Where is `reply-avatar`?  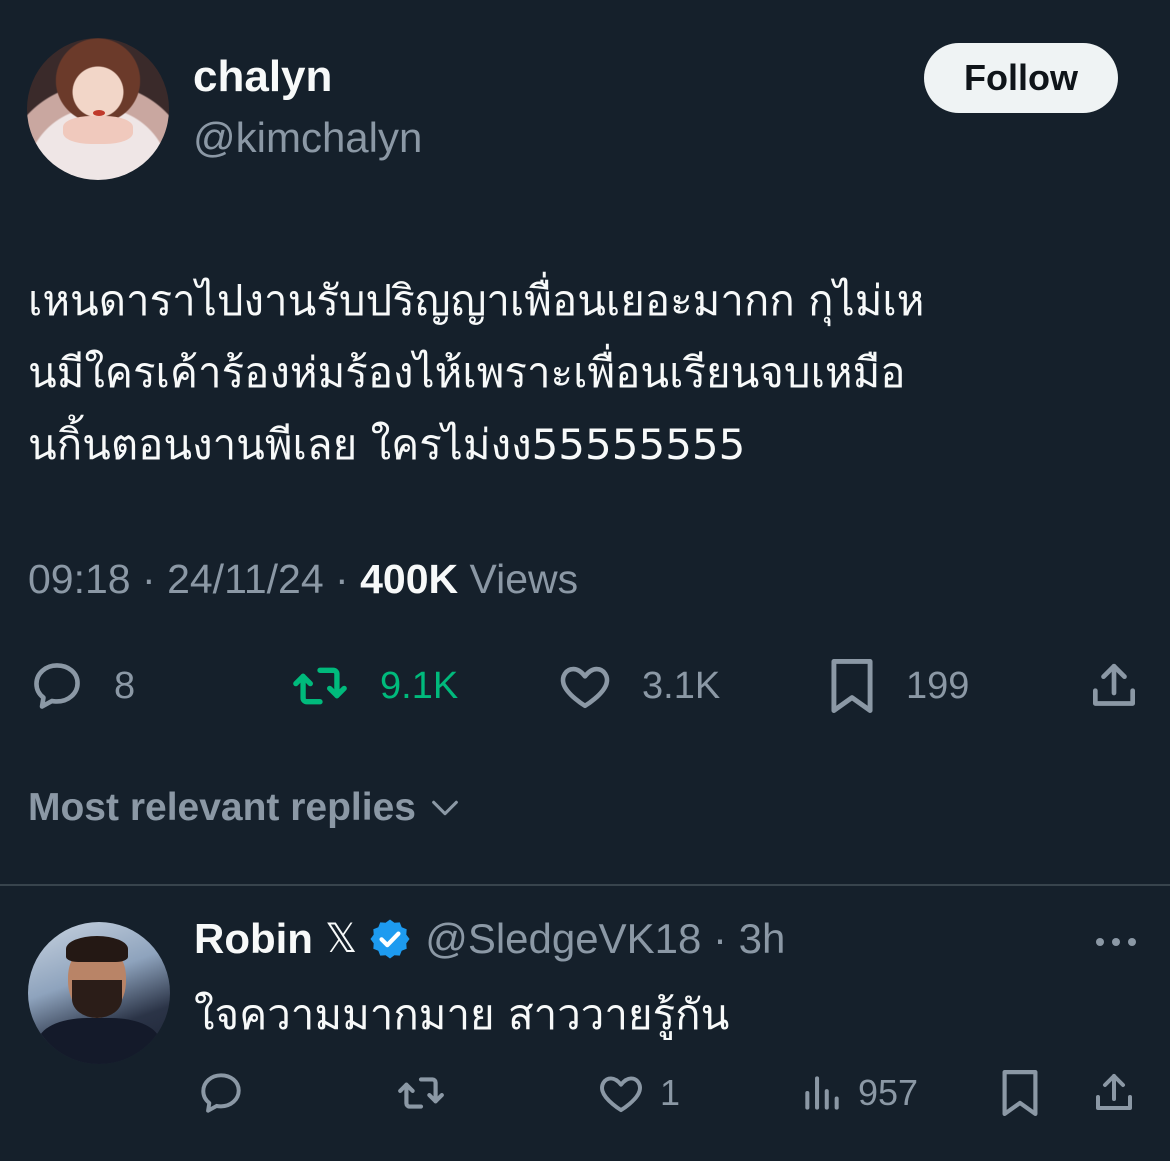
reply-avatar is located at coordinates (99, 993).